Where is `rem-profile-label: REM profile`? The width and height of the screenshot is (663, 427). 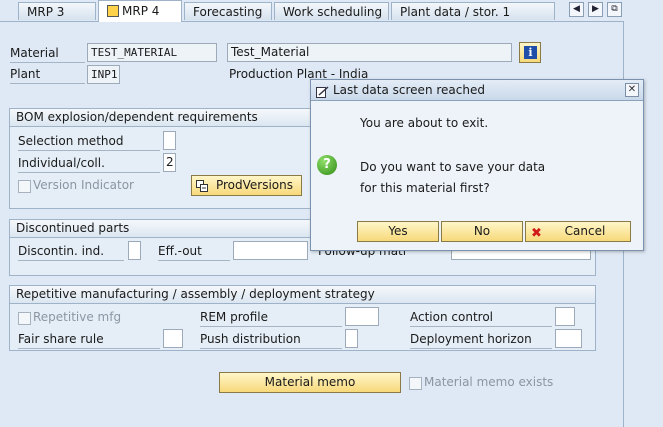 rem-profile-label: REM profile is located at coordinates (234, 317).